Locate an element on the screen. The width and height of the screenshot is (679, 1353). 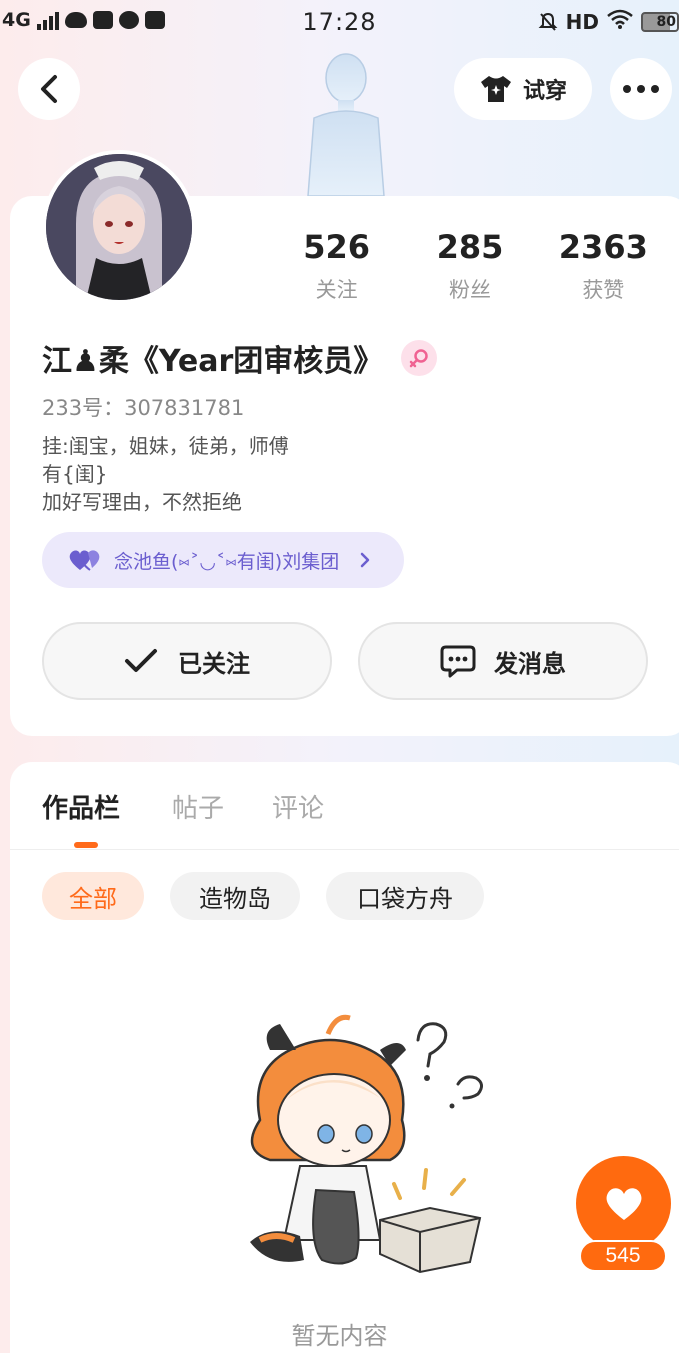
tshirt-icon is located at coordinates (495, 89).